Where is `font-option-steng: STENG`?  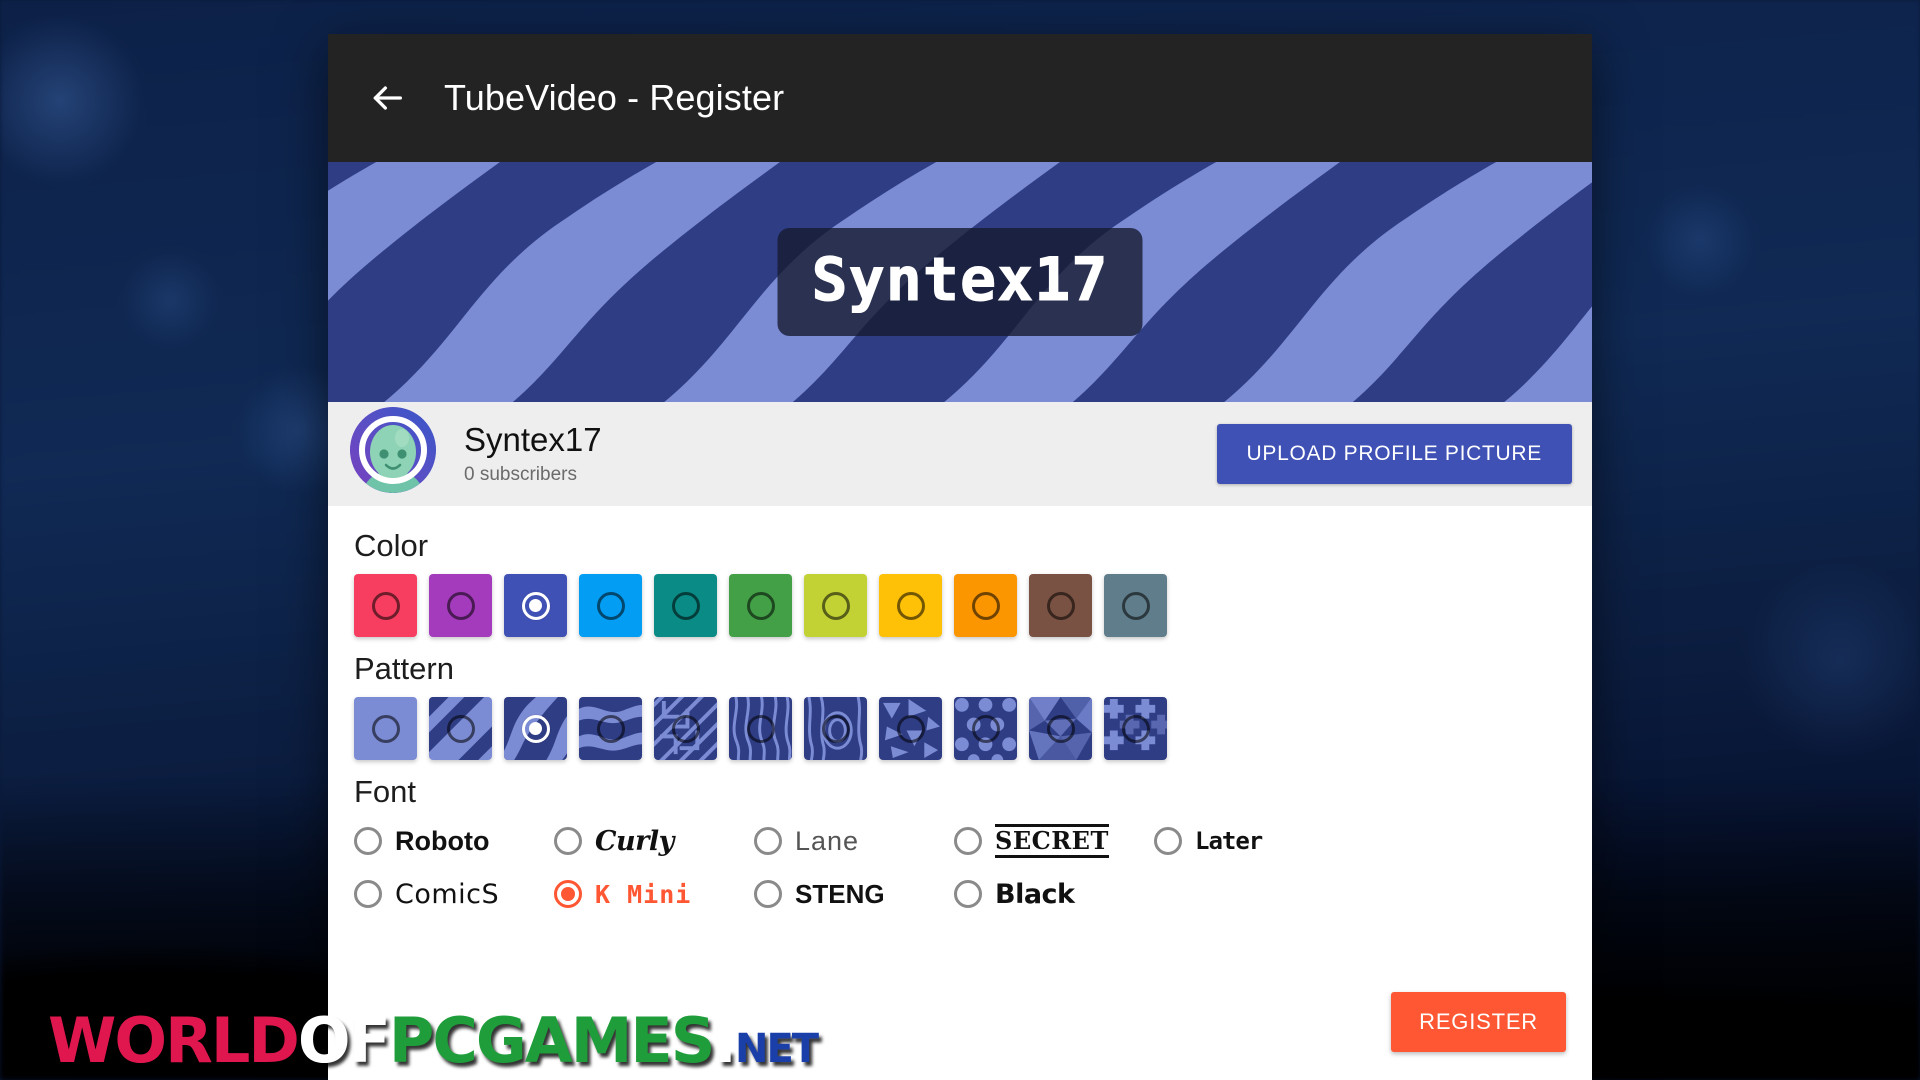 font-option-steng: STENG is located at coordinates (854, 894).